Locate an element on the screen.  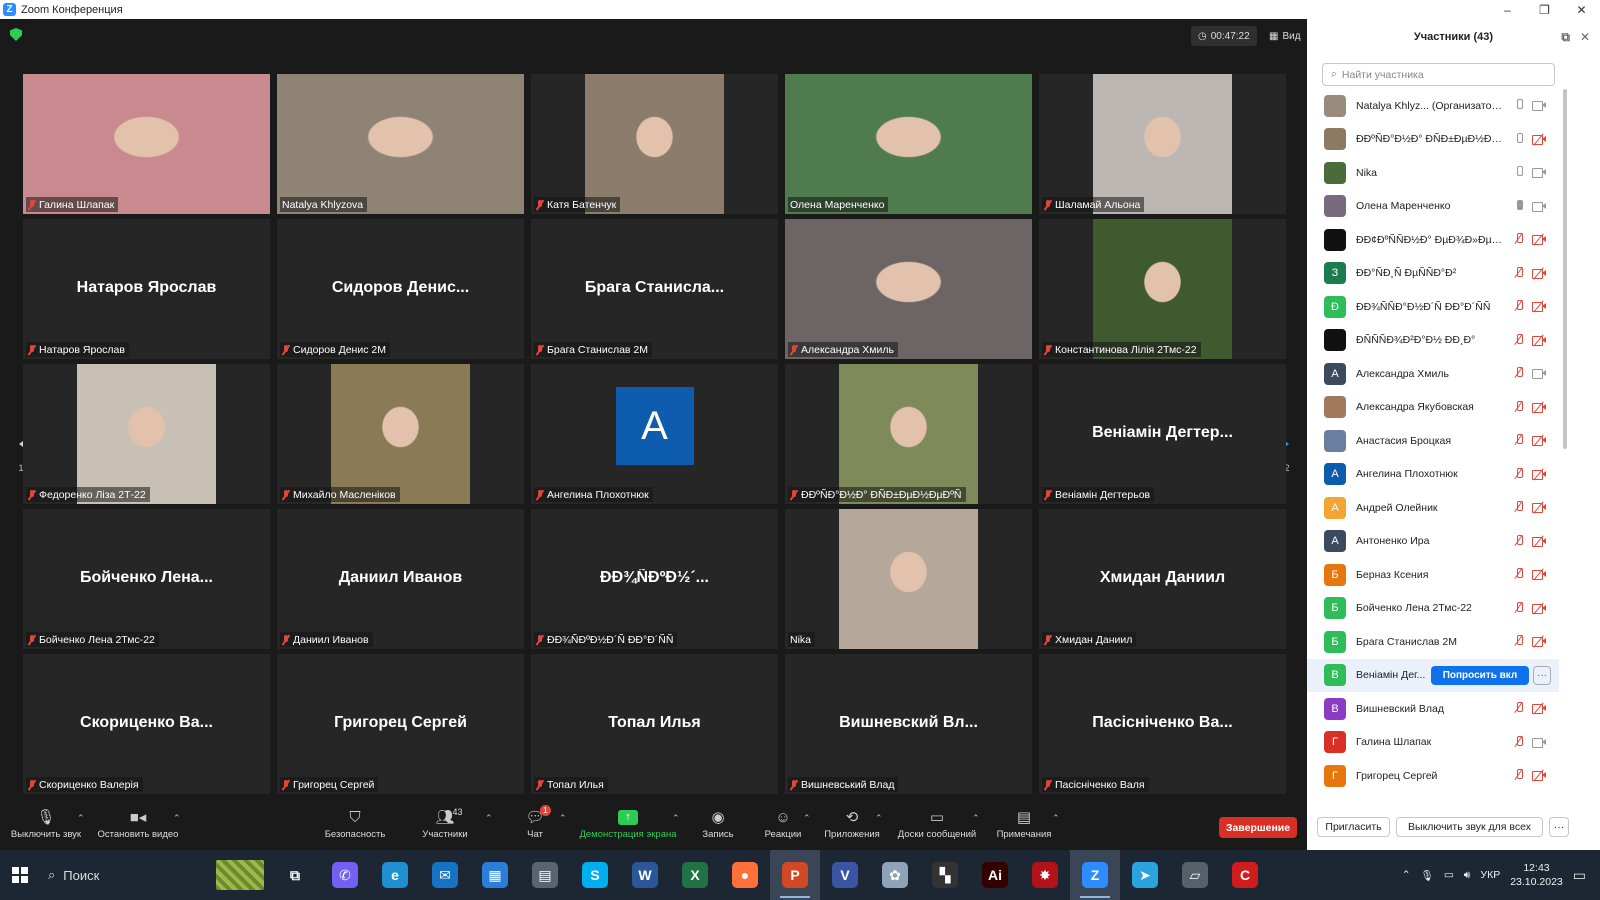
participant-row: В Вишневский Влад is located at coordinates (1433, 709).